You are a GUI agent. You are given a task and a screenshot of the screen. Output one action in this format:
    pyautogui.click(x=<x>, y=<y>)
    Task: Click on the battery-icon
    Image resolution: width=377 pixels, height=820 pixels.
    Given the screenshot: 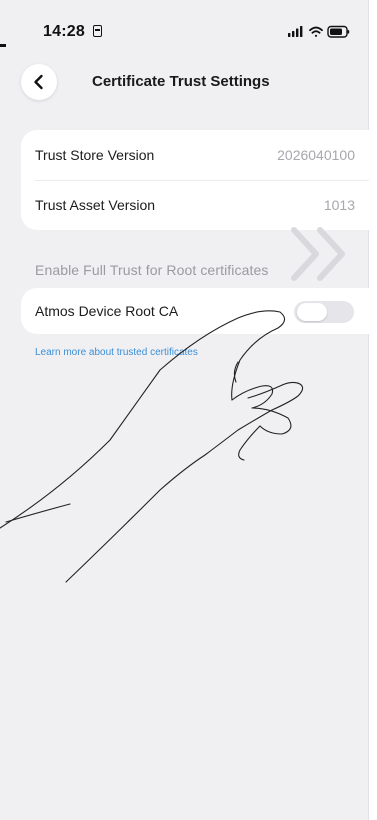 What is the action you would take?
    pyautogui.click(x=338, y=31)
    